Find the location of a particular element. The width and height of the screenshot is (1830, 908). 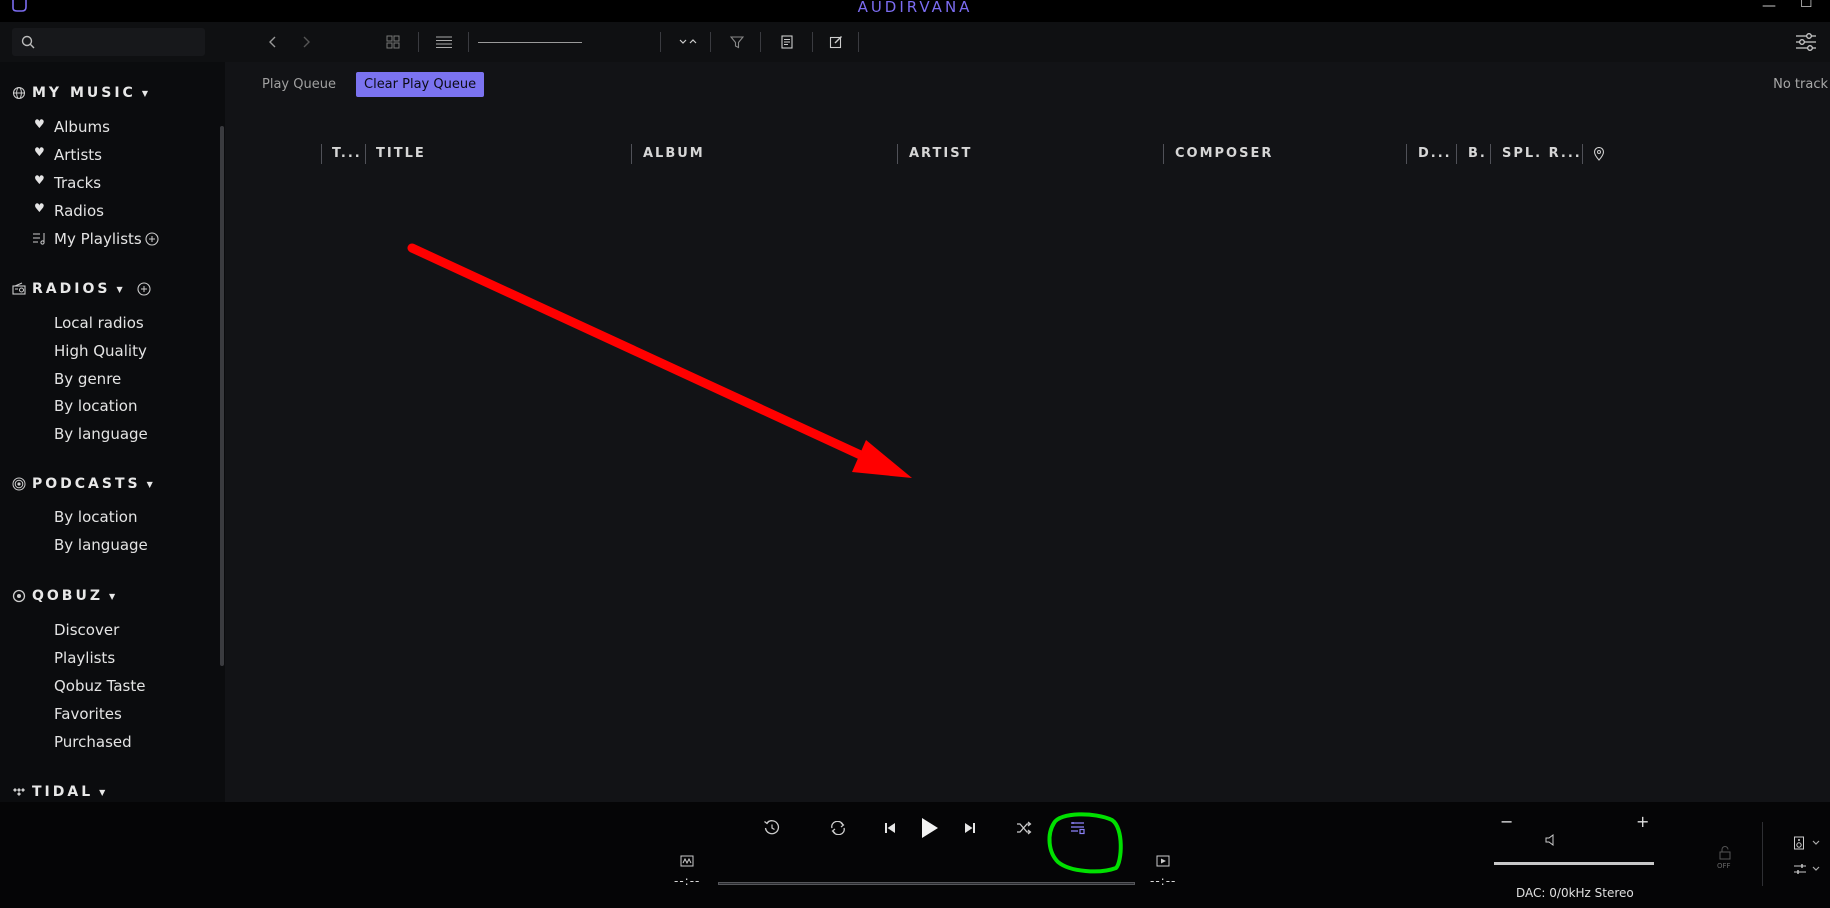

sidebar-item-tracks: Tracks is located at coordinates (77, 183).